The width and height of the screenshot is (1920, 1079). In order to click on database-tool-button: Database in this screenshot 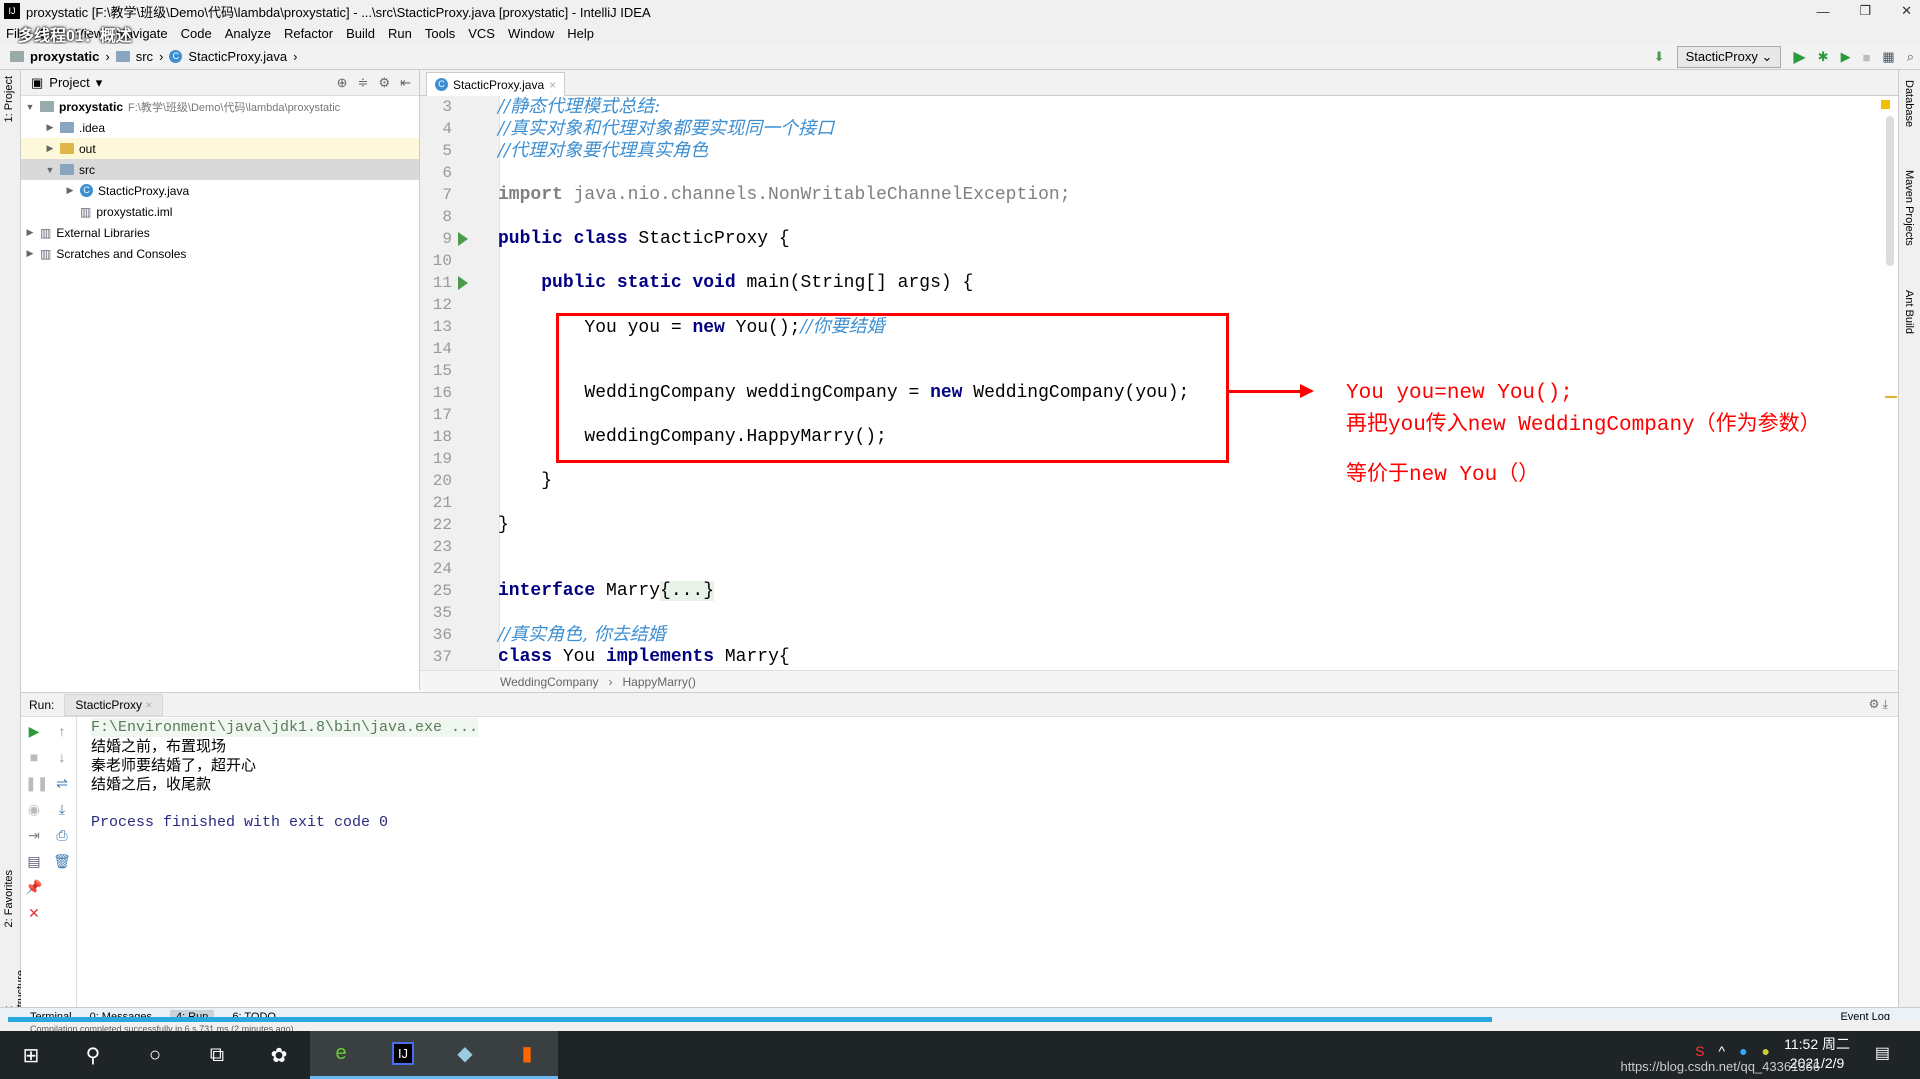, I will do `click(1909, 103)`.